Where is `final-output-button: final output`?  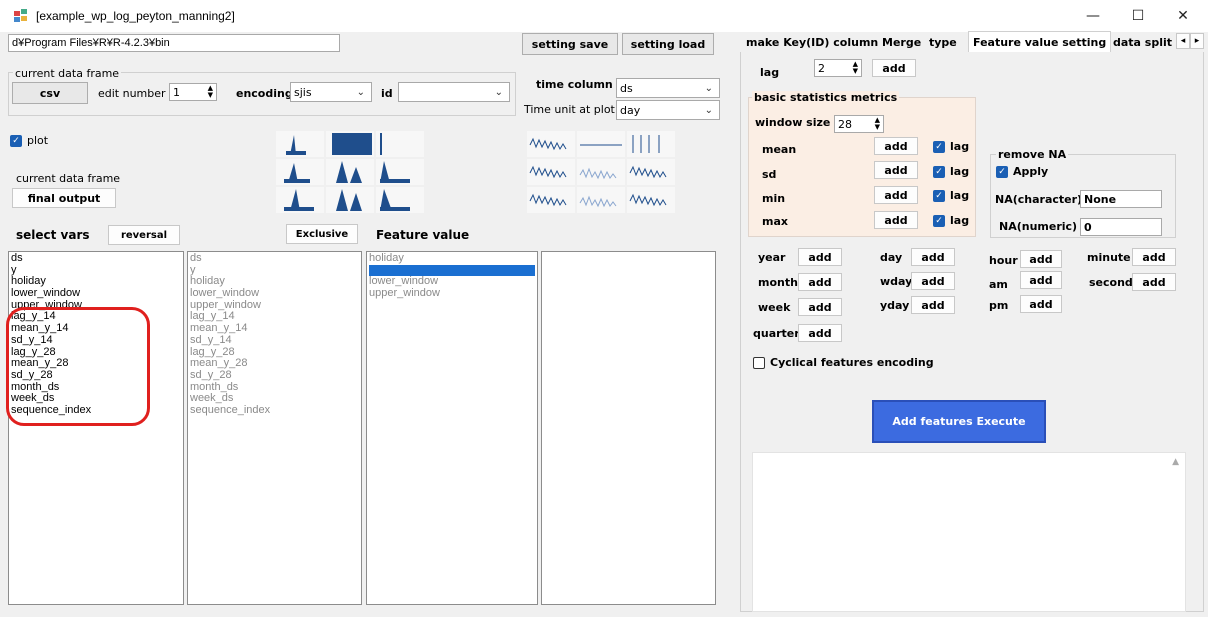
final-output-button: final output is located at coordinates (64, 198).